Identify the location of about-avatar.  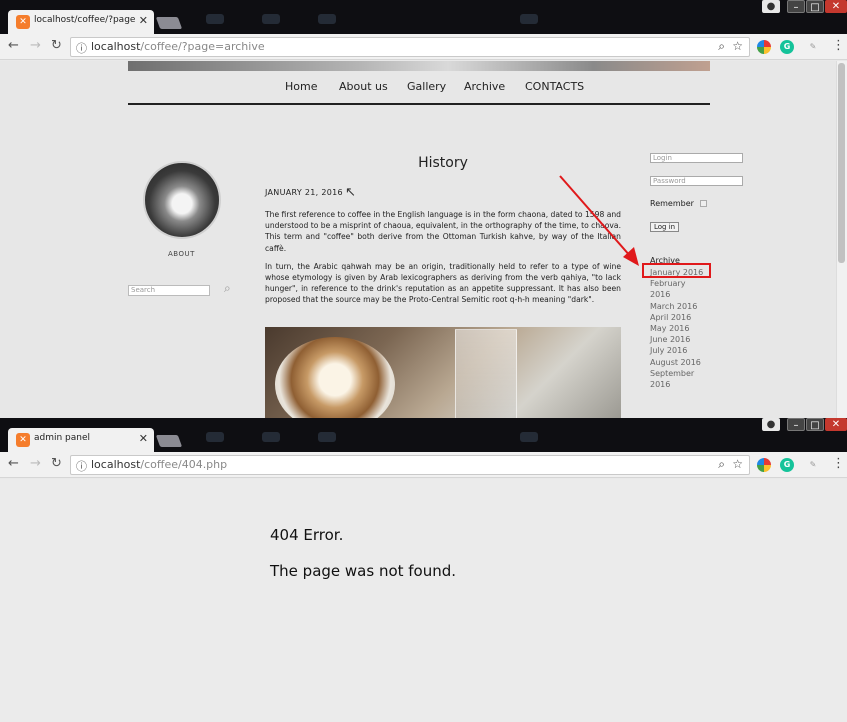
(182, 200).